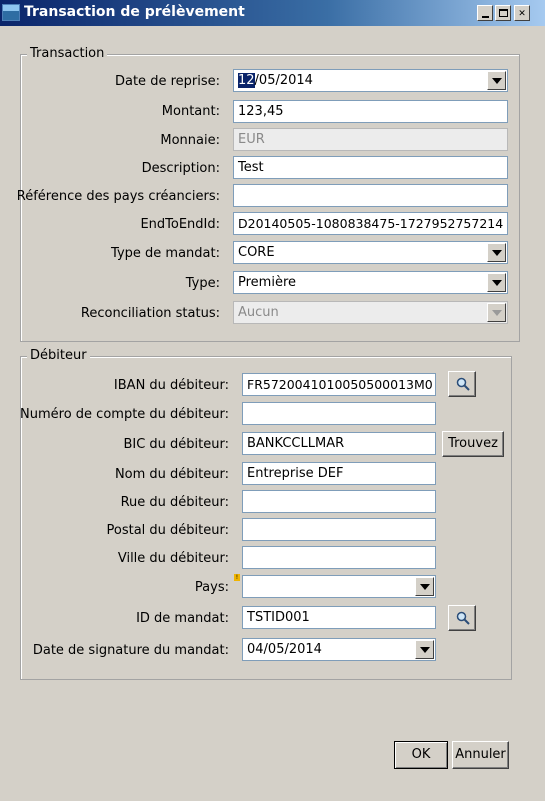 The height and width of the screenshot is (801, 545). I want to click on numero-compte-label: Numéro de compte du débiteur:, so click(124, 414).